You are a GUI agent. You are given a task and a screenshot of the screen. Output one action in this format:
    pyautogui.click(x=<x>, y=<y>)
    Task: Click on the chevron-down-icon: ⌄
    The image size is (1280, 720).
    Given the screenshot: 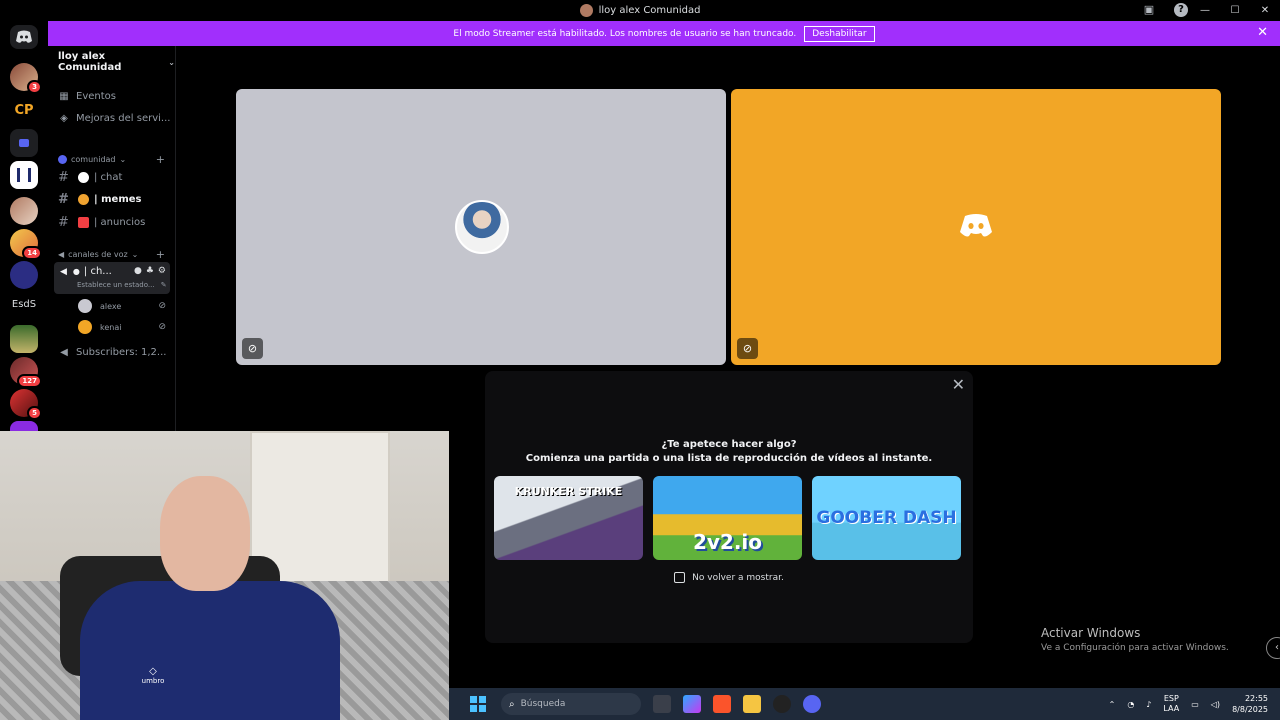 What is the action you would take?
    pyautogui.click(x=123, y=159)
    